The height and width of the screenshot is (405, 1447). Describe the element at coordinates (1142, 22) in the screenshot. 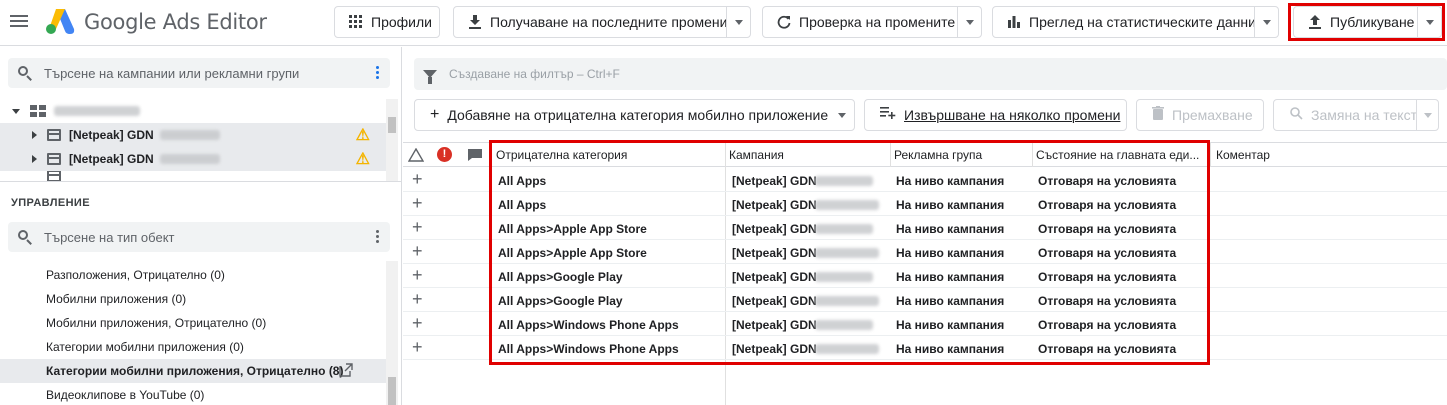

I see `view-stats-label: Преглед на статистическите данни` at that location.